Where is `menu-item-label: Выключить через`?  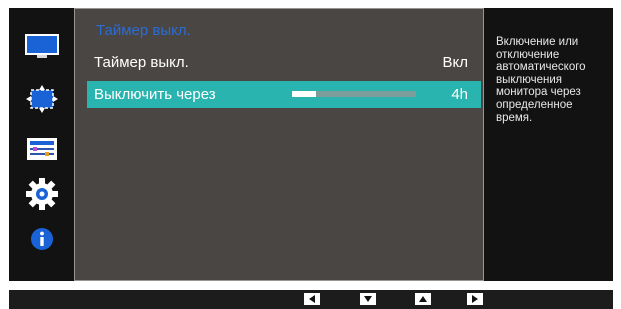
menu-item-label: Выключить через is located at coordinates (155, 94).